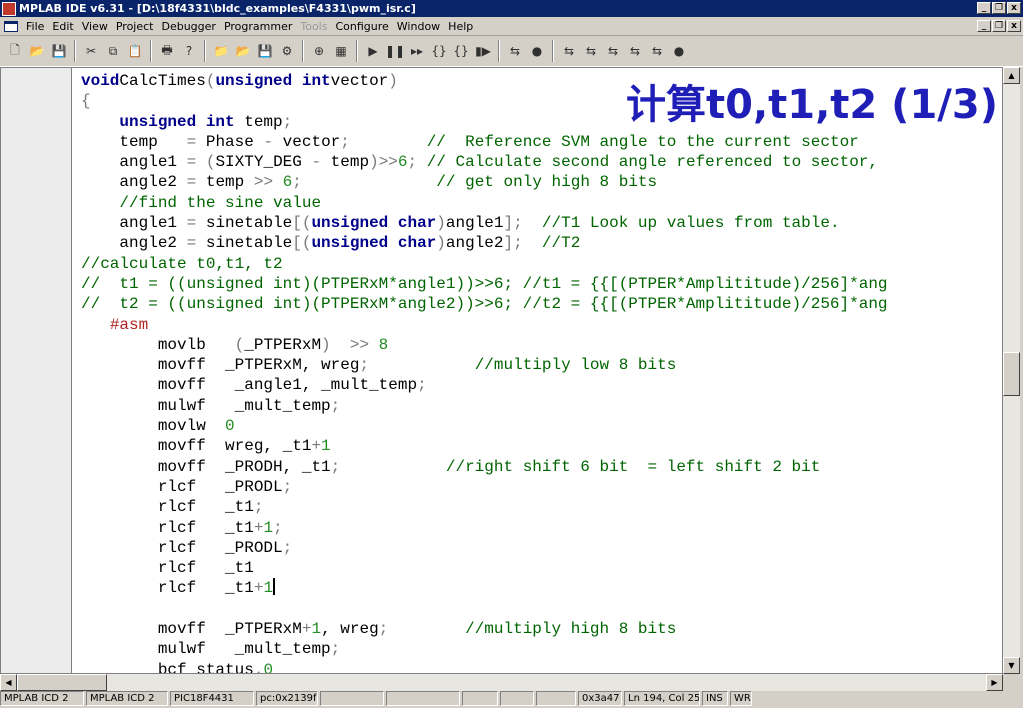 The image size is (1023, 708). Describe the element at coordinates (460, 26) in the screenshot. I see `menu-help: Help` at that location.